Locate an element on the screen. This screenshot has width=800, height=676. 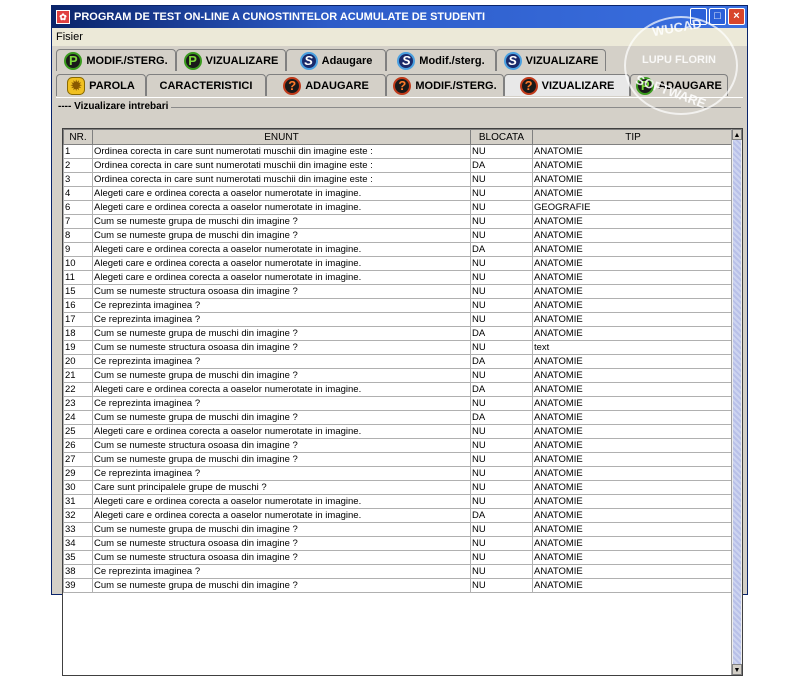
cell-nr: 6 is located at coordinates (78, 207).